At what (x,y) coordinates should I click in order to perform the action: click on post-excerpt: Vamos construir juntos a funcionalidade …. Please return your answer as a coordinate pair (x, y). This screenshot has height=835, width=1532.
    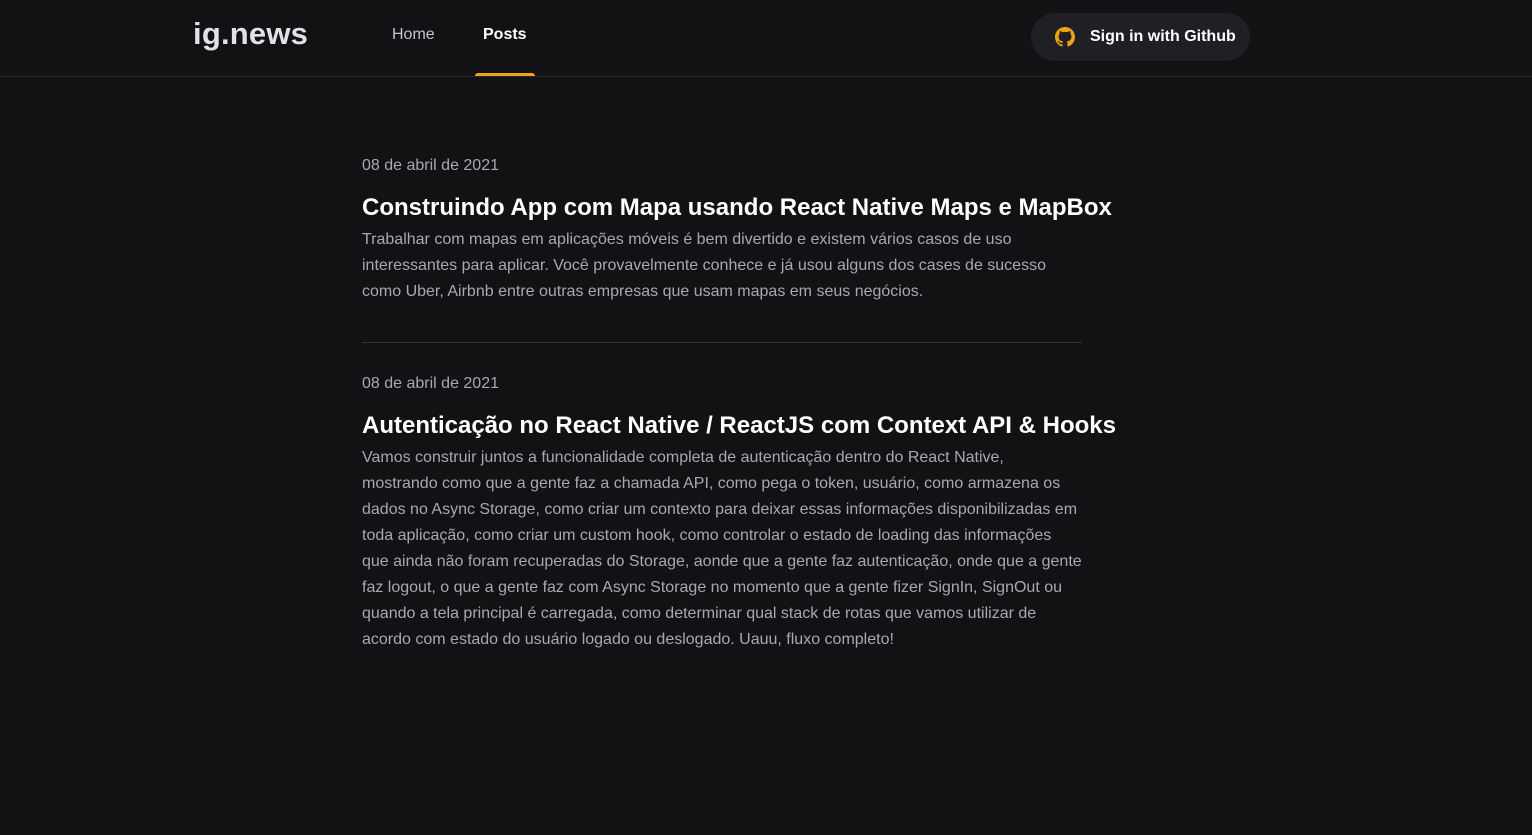
    Looking at the image, I should click on (722, 548).